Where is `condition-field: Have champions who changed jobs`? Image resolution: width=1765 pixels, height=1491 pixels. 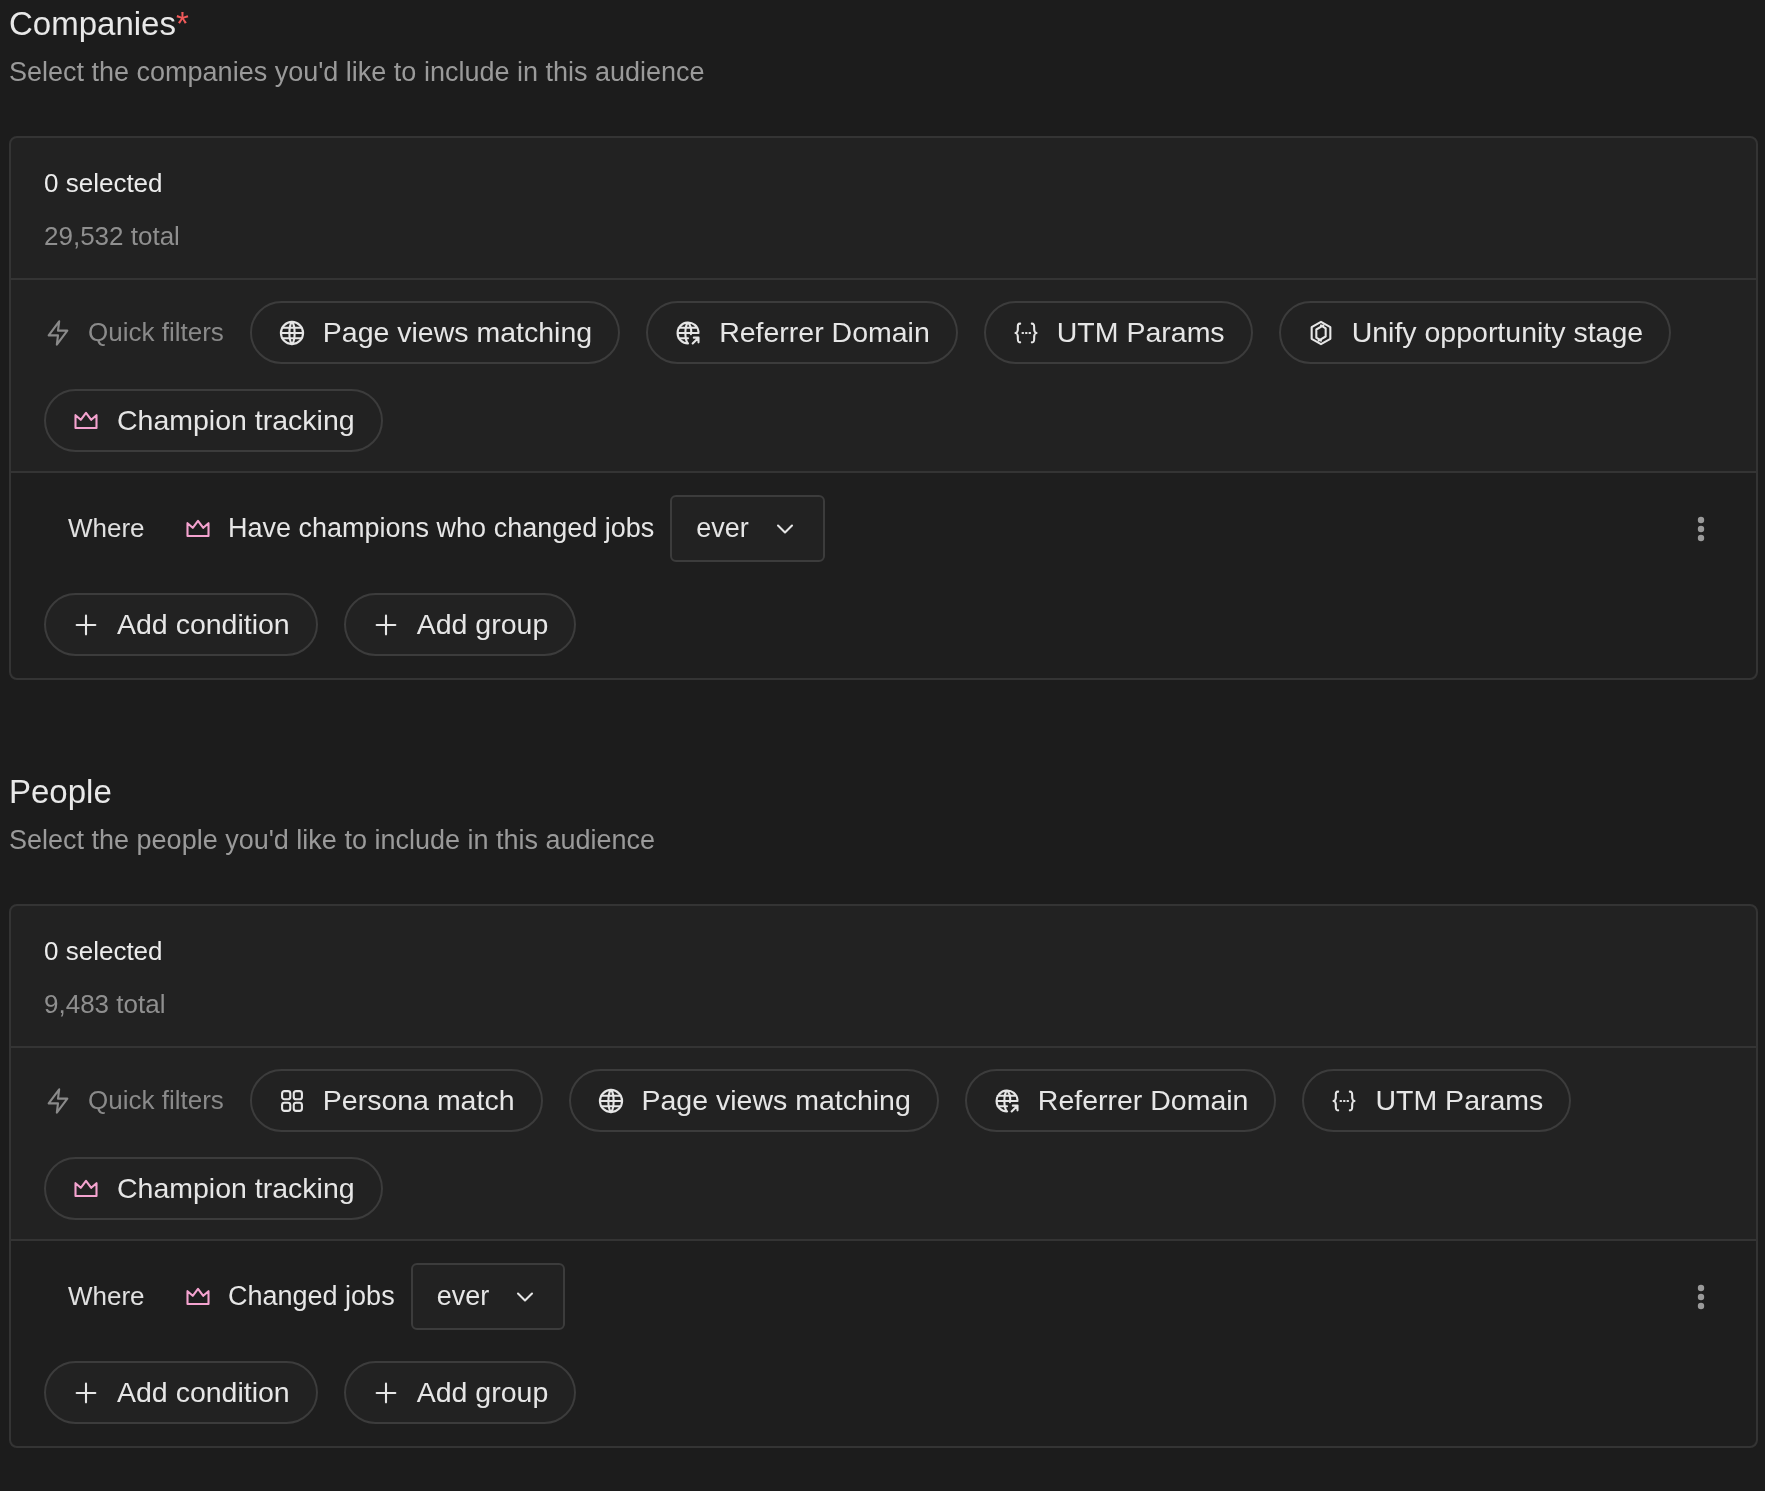 condition-field: Have champions who changed jobs is located at coordinates (441, 528).